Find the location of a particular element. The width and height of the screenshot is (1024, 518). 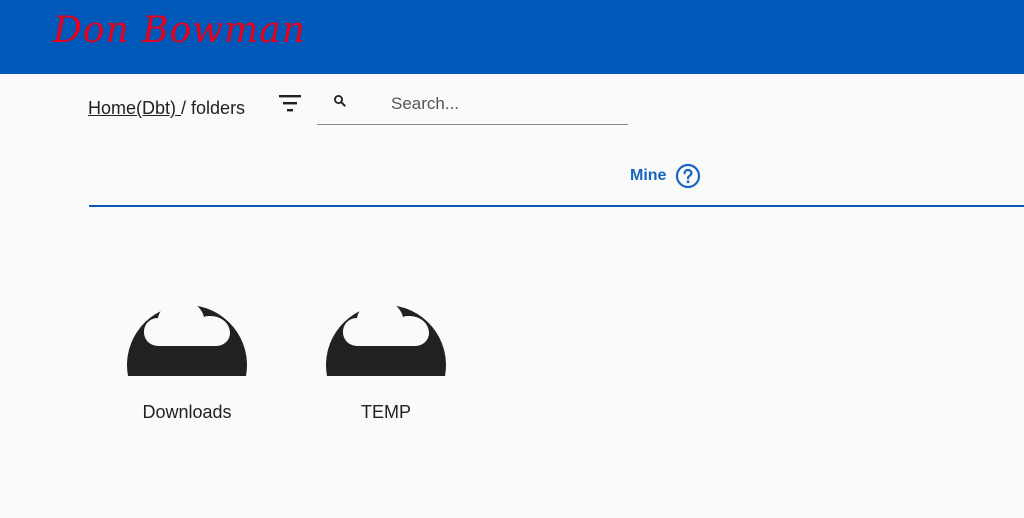

search-box is located at coordinates (472, 104).